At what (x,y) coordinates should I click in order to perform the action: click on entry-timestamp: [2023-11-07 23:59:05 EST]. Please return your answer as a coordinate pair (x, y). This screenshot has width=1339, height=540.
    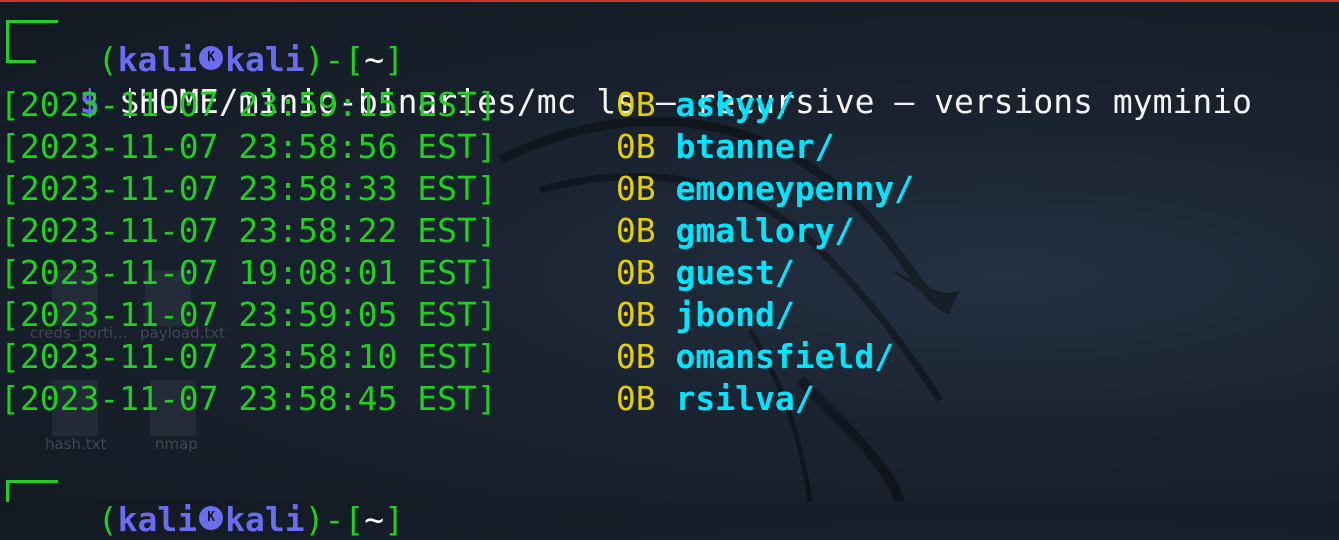
    Looking at the image, I should click on (248, 314).